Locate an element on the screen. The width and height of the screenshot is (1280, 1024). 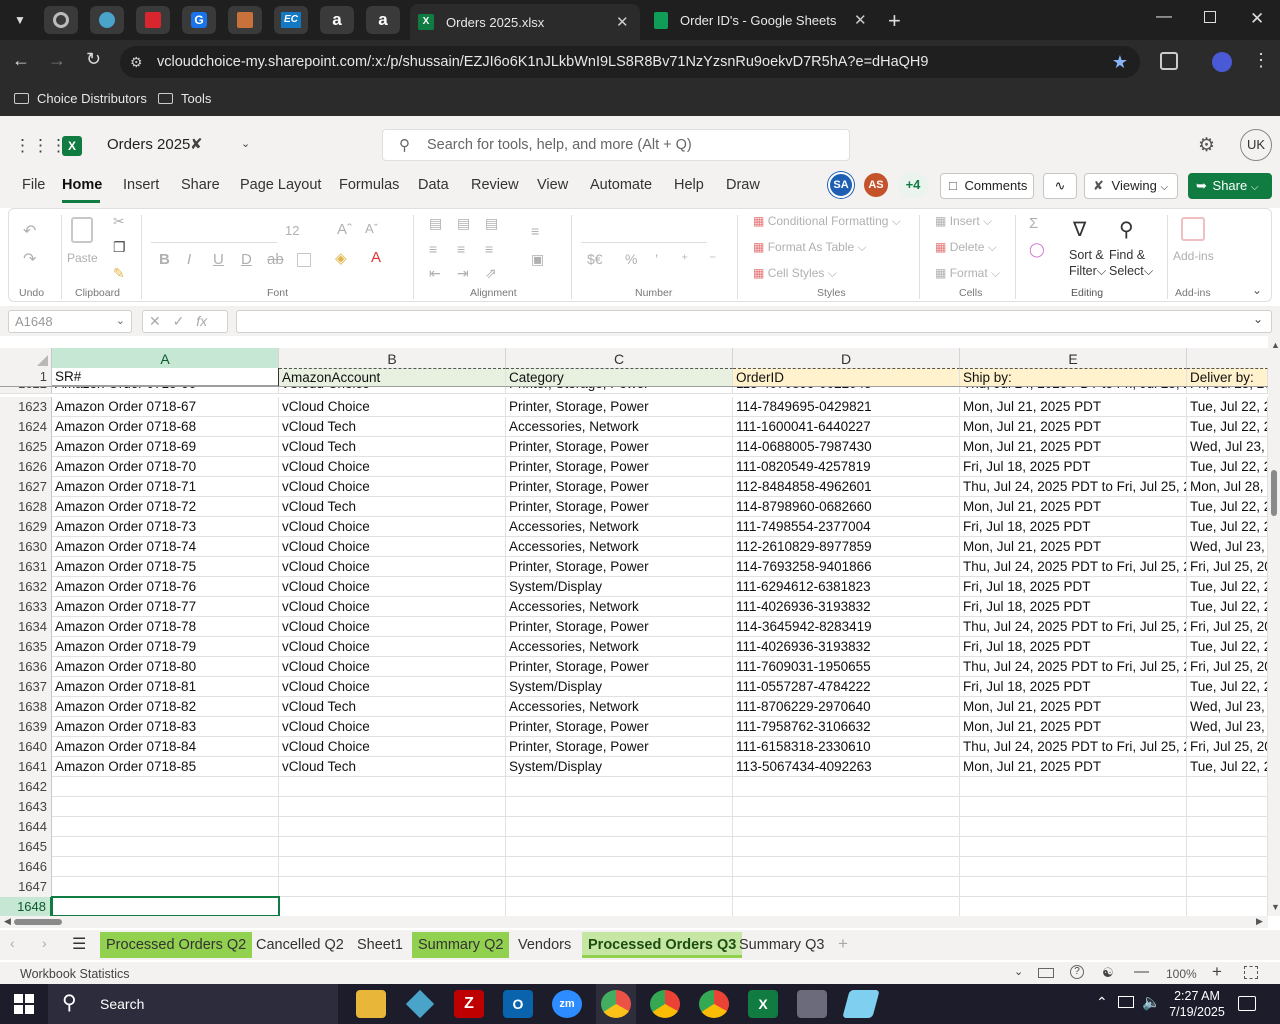
cell: Amazon Order 0718-73 is located at coordinates (165, 527).